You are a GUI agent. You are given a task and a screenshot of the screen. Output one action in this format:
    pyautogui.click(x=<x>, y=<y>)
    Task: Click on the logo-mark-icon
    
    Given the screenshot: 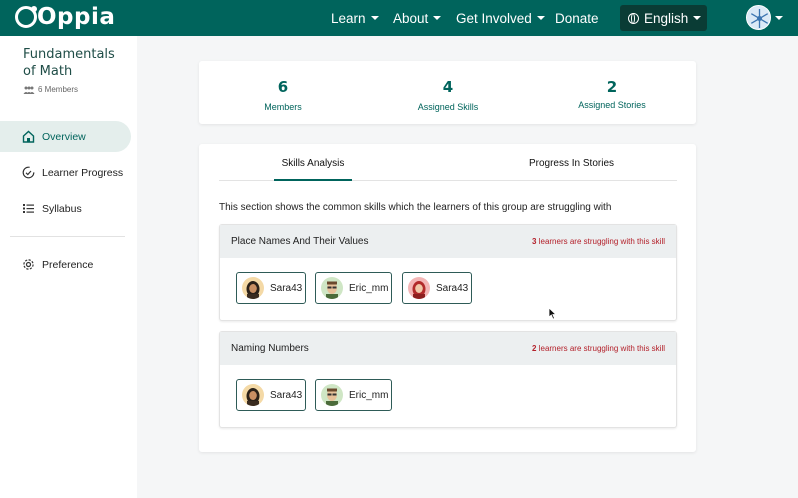 What is the action you would take?
    pyautogui.click(x=26, y=17)
    